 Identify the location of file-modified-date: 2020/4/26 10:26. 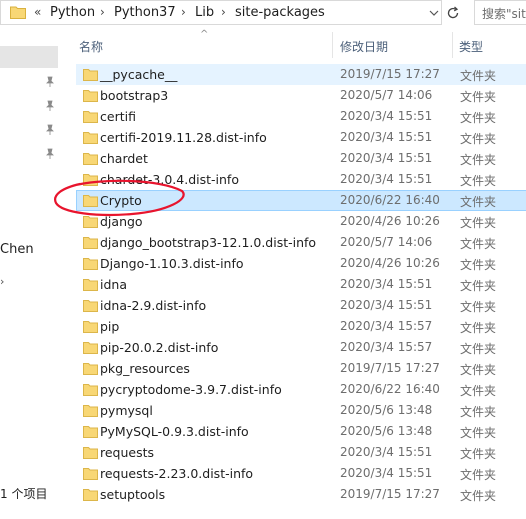
(390, 263).